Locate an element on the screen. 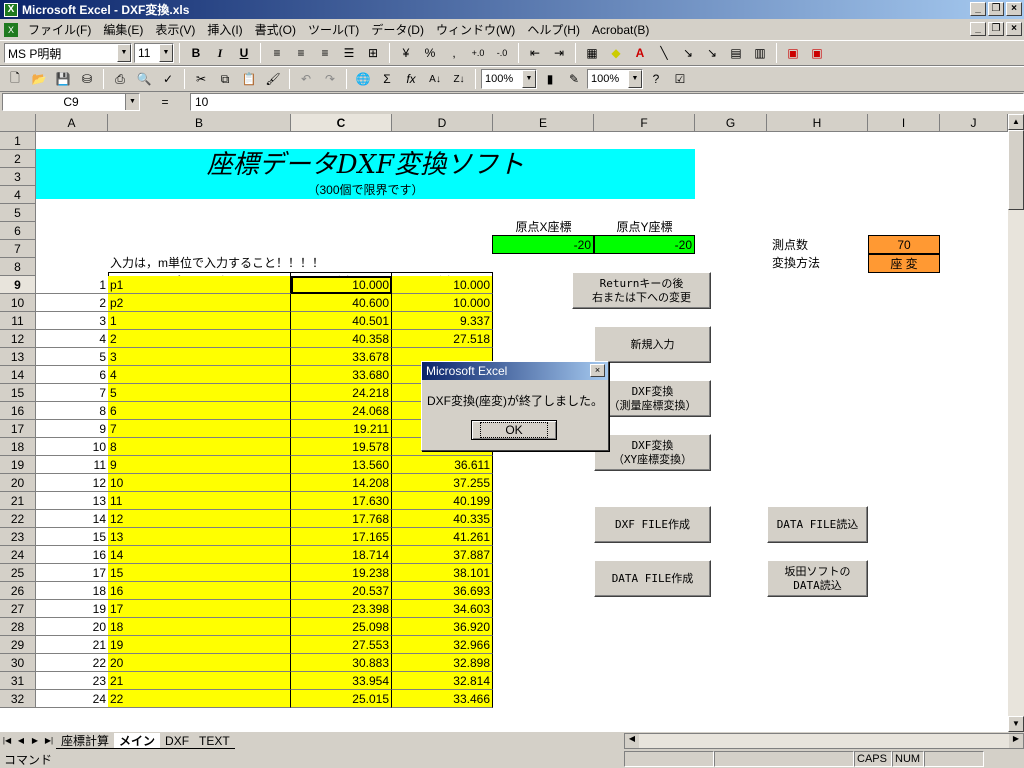 Image resolution: width=1024 pixels, height=768 pixels. decrease-indent-icon: ⇤ is located at coordinates (535, 53).